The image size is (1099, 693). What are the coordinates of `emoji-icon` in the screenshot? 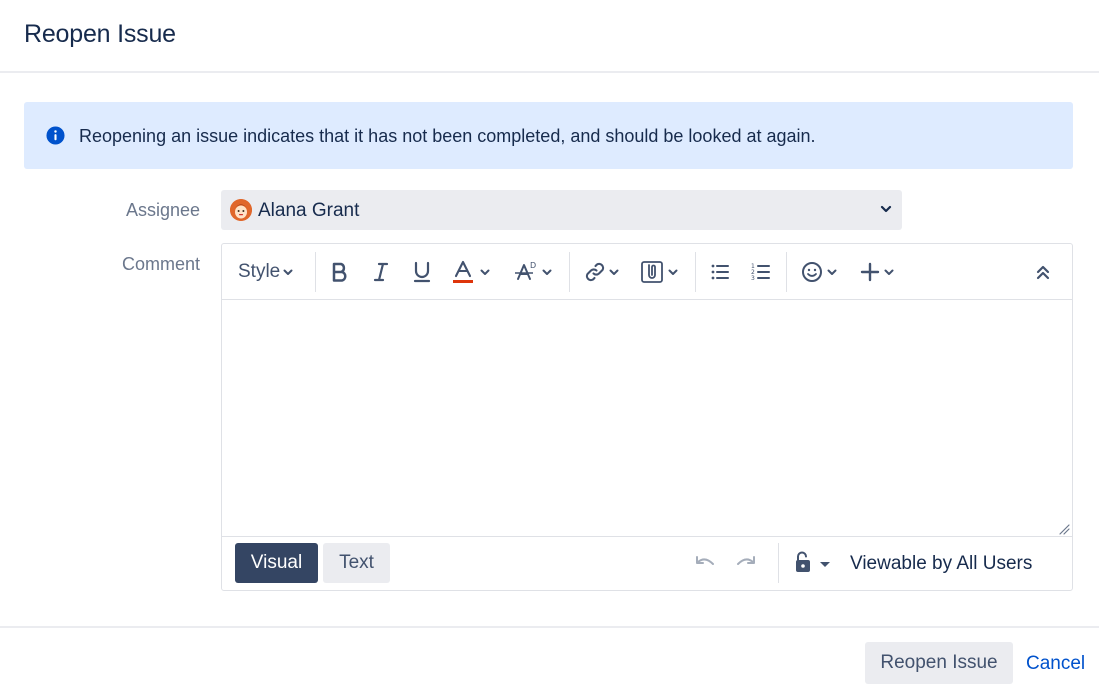 It's located at (812, 272).